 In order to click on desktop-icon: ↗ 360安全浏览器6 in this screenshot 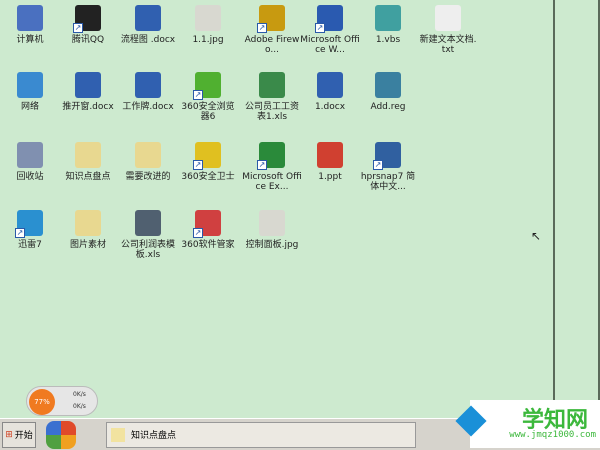, I will do `click(208, 97)`.